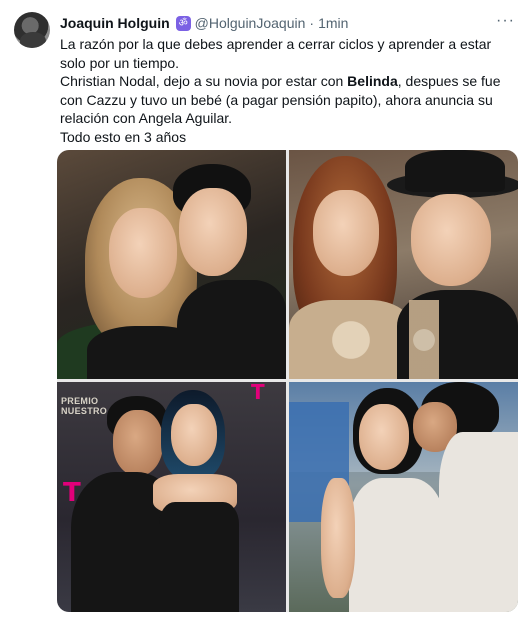 The height and width of the screenshot is (620, 531). Describe the element at coordinates (123, 136) in the screenshot. I see `tweet-text-line-3: Todo esto en 3 años` at that location.